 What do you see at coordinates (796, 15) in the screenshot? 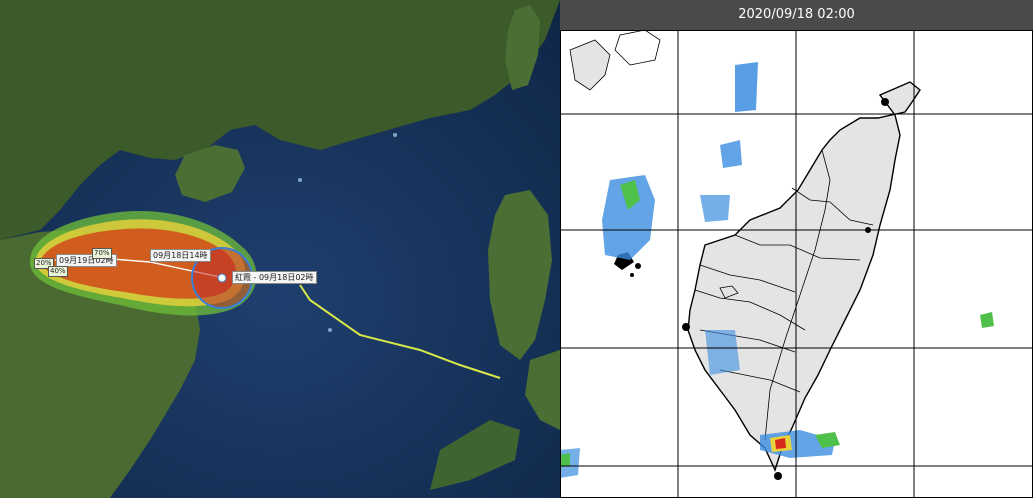
I see `radar-timestamp: 2020/09/18 02:00` at bounding box center [796, 15].